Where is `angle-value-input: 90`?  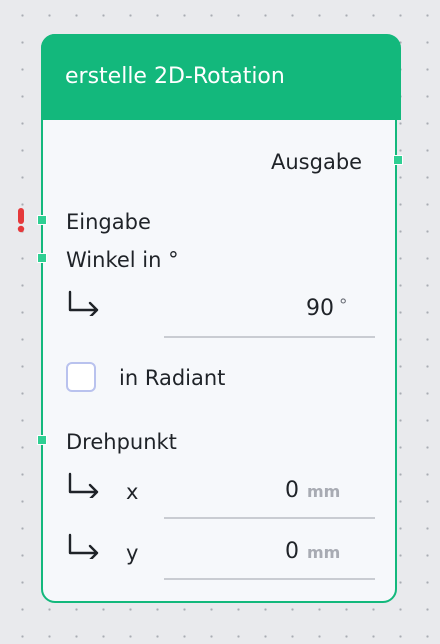 angle-value-input: 90 is located at coordinates (320, 308).